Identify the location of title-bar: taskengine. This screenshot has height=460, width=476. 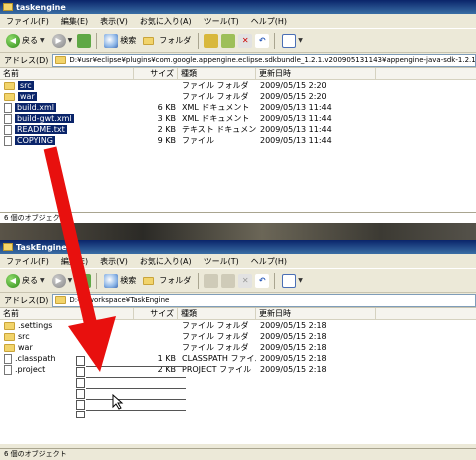
(238, 7).